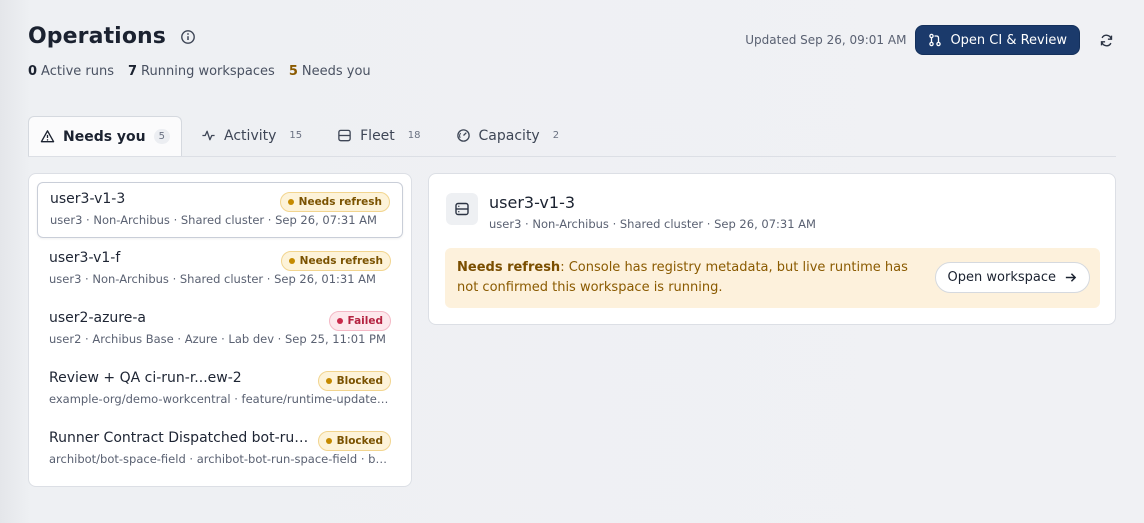 The height and width of the screenshot is (523, 1144). I want to click on item-title: user3-v1-3, so click(88, 199).